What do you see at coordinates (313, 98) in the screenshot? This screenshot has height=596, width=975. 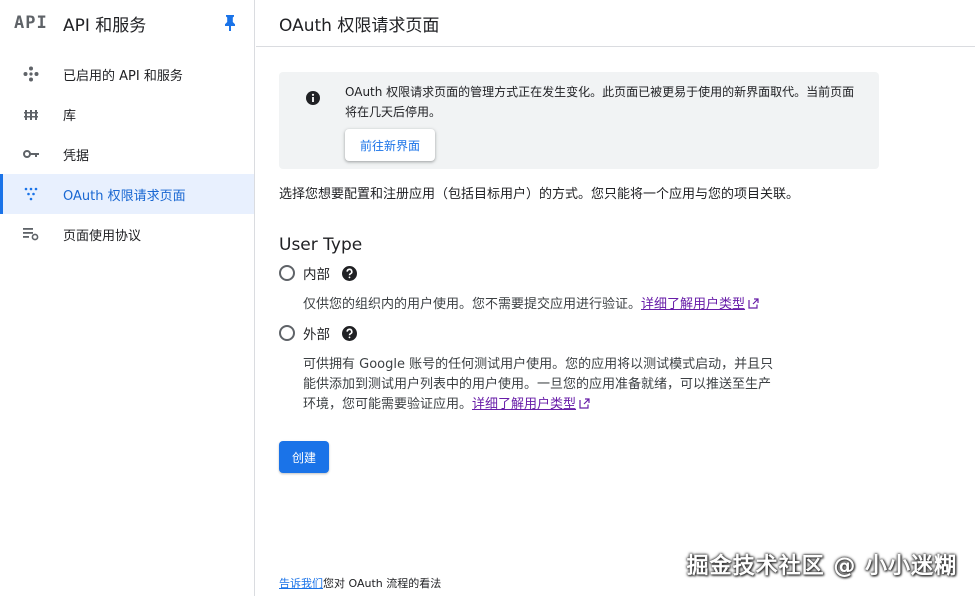 I see `info-icon` at bounding box center [313, 98].